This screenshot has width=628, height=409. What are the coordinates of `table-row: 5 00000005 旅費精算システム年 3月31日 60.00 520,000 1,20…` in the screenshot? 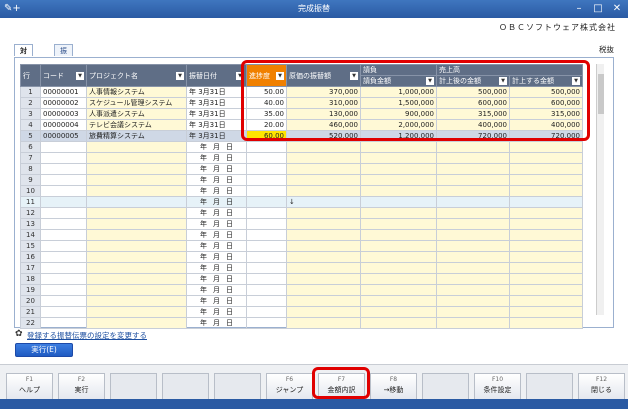 It's located at (301, 136).